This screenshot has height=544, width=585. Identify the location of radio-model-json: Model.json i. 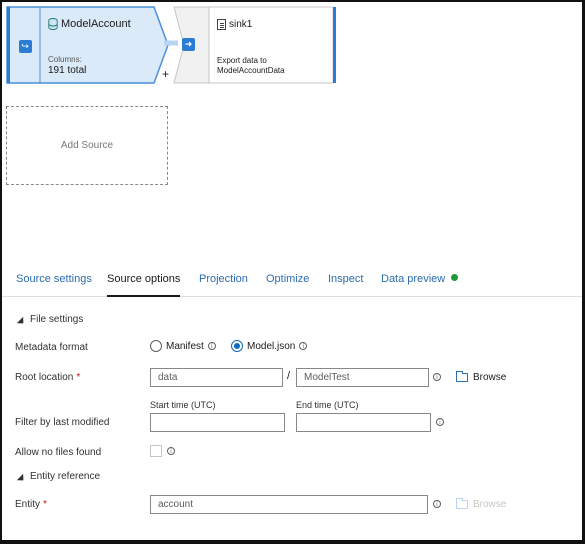
(269, 346).